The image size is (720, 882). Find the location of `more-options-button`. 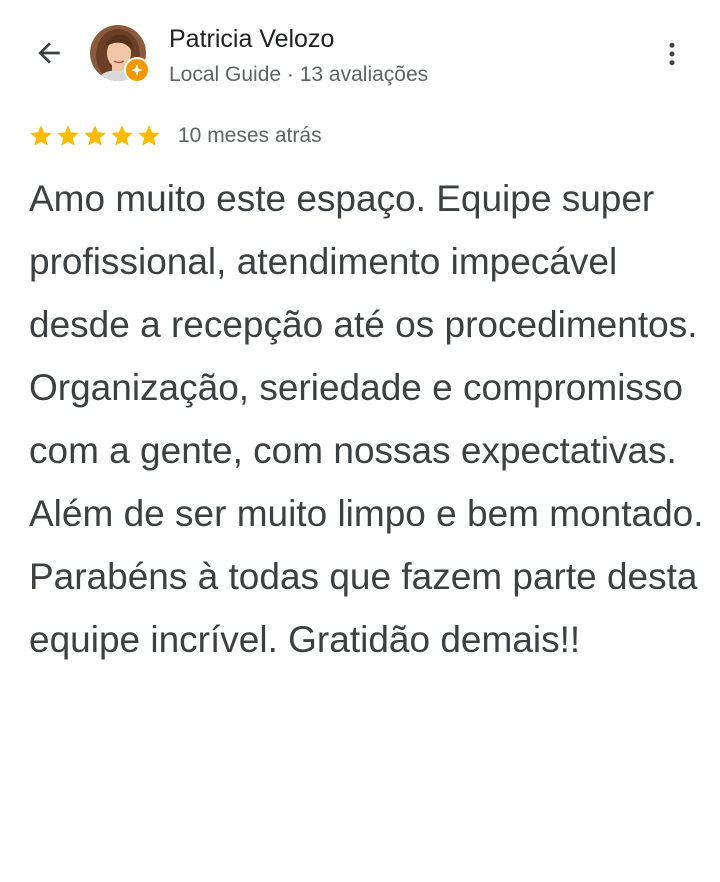

more-options-button is located at coordinates (672, 54).